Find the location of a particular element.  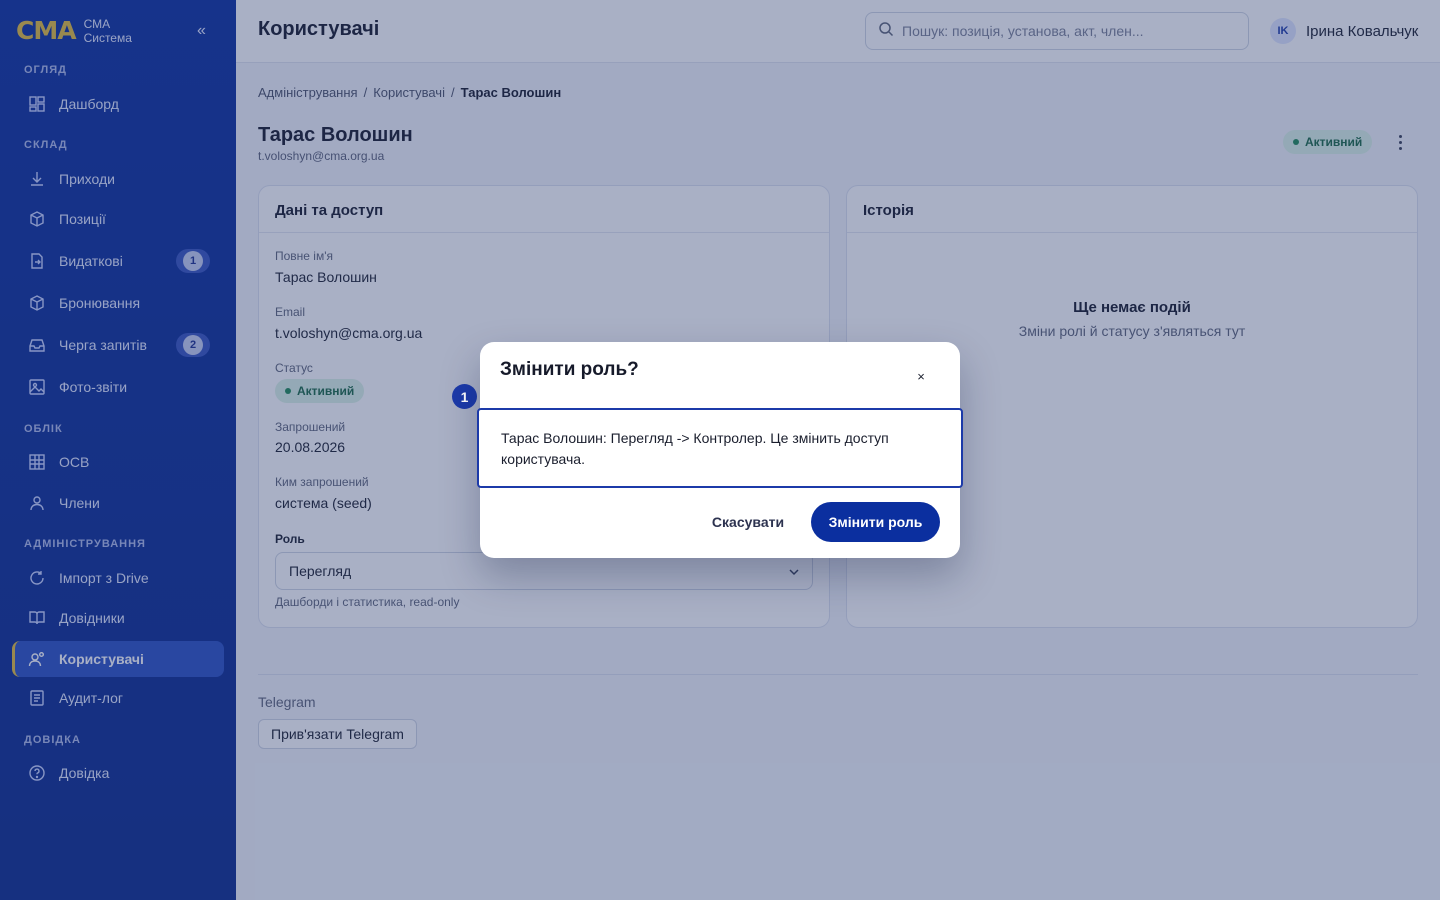

close-icon: × is located at coordinates (921, 376).